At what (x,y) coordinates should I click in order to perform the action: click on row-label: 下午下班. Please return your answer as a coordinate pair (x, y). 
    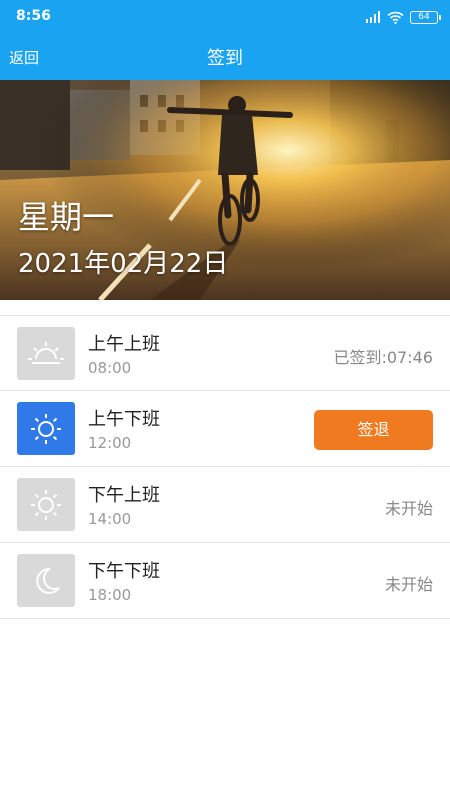
    Looking at the image, I should click on (124, 571).